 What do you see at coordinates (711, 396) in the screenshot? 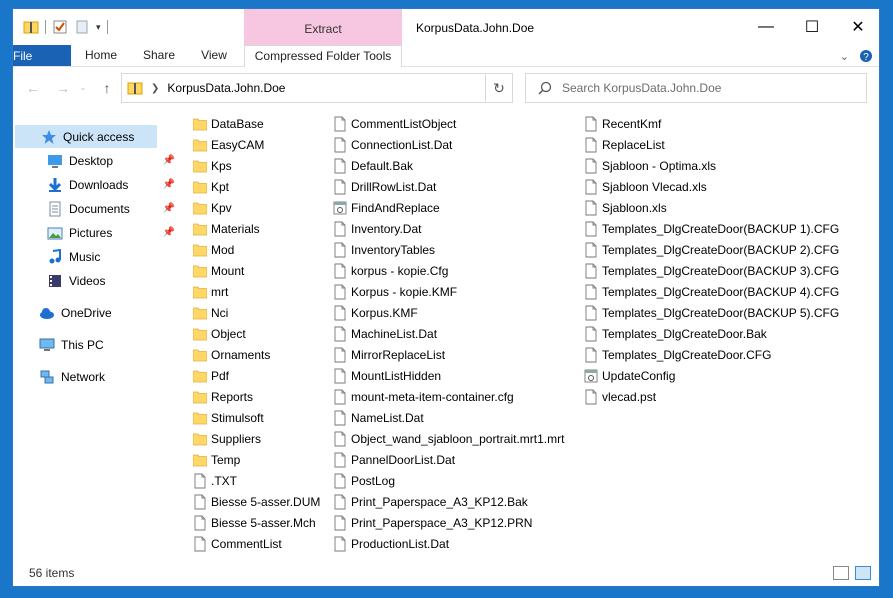
I see `file-item: vlecad.pst` at bounding box center [711, 396].